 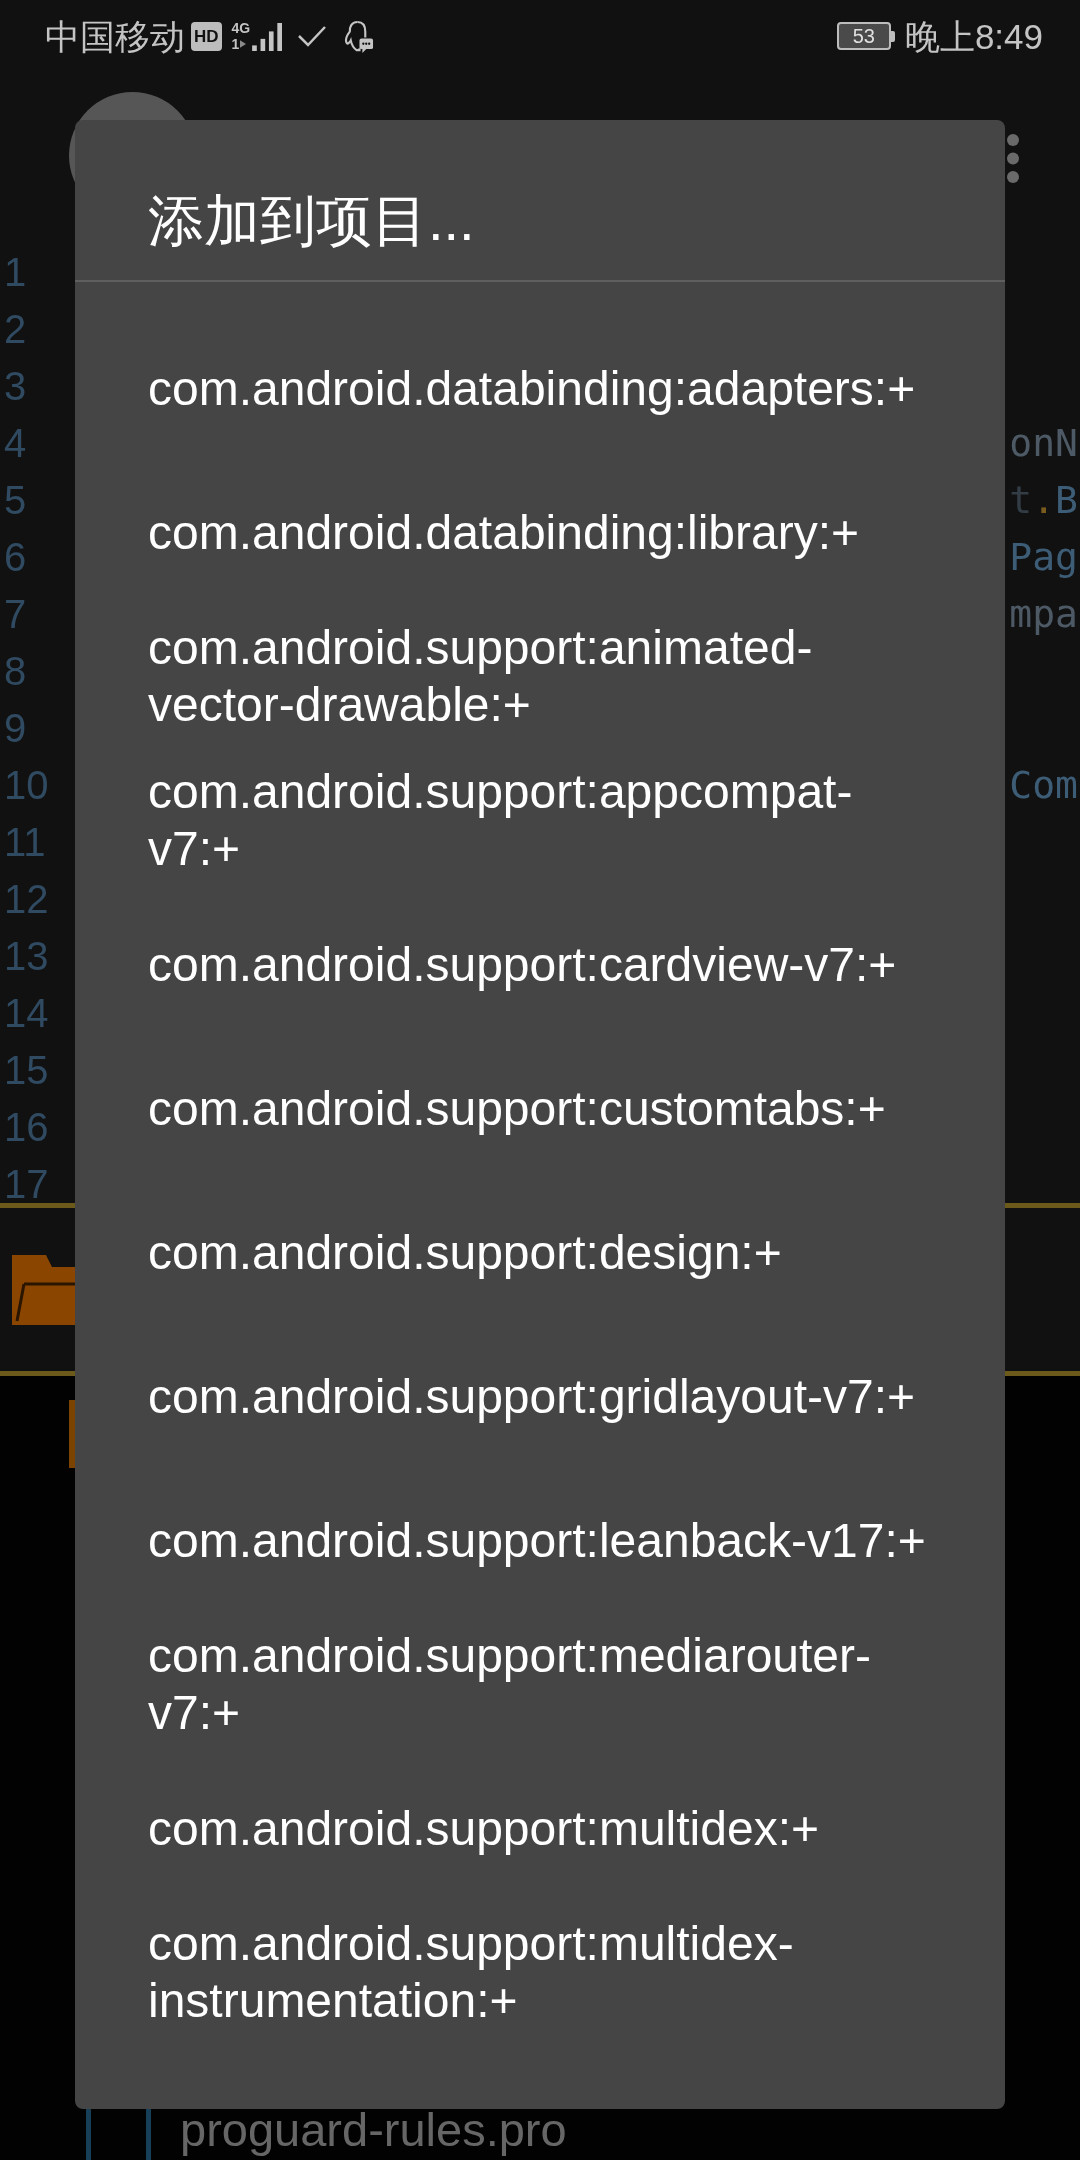 I want to click on code-line: Com, so click(x=1044, y=784).